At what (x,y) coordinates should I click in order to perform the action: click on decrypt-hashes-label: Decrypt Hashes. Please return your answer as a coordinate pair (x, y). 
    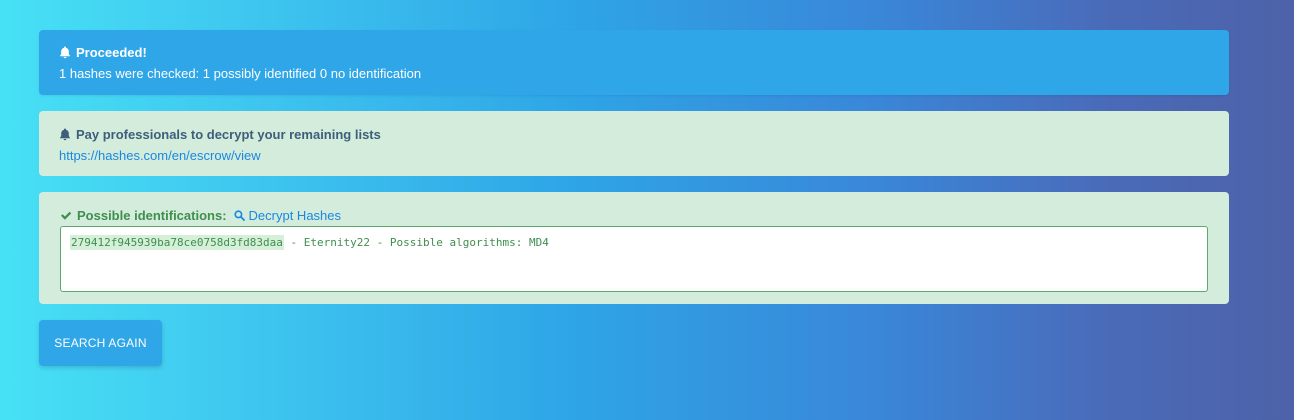
    Looking at the image, I should click on (295, 215).